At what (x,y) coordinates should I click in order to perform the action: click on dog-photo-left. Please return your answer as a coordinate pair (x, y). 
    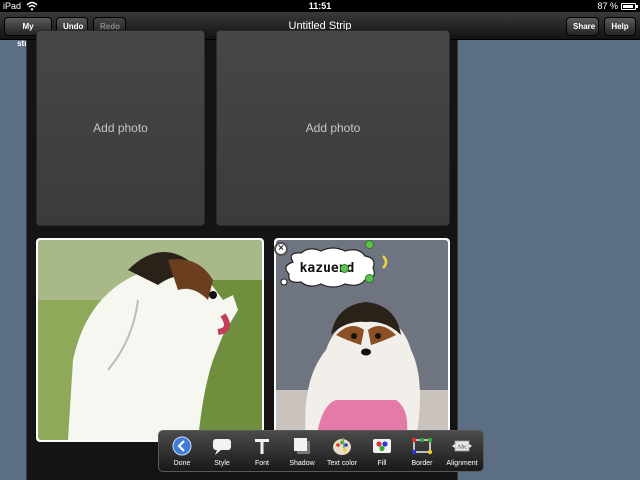
    Looking at the image, I should click on (150, 340).